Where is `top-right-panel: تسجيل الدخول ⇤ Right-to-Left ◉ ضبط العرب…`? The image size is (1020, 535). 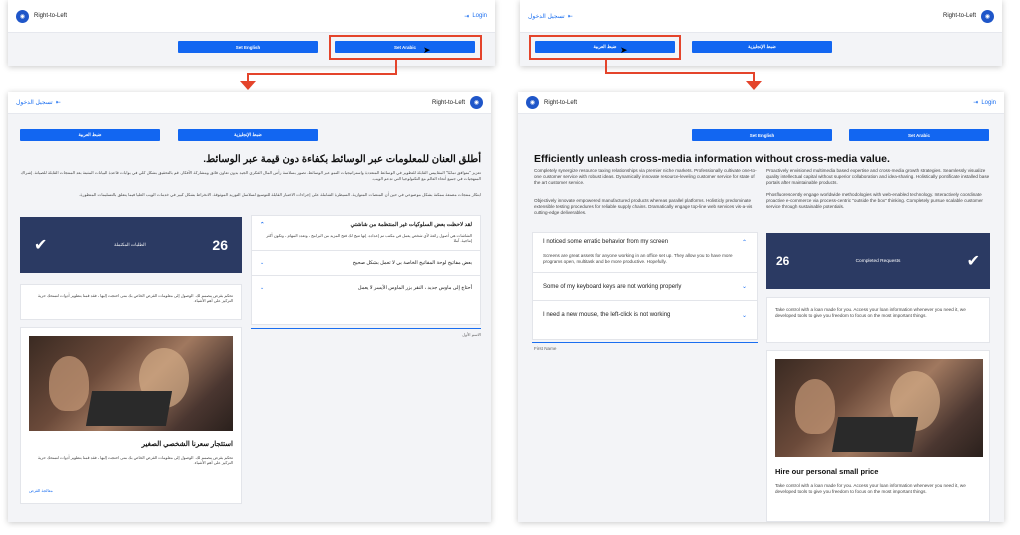 top-right-panel: تسجيل الدخول ⇤ Right-to-Left ◉ ضبط العرب… is located at coordinates (761, 33).